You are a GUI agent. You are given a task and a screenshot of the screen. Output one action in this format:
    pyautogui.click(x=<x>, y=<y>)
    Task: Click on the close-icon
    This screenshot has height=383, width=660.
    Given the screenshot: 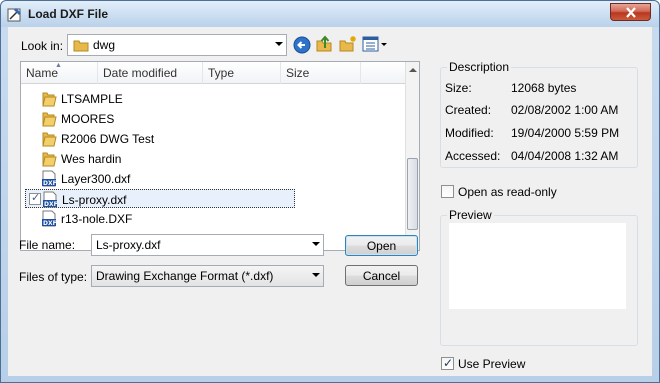 What is the action you would take?
    pyautogui.click(x=631, y=12)
    